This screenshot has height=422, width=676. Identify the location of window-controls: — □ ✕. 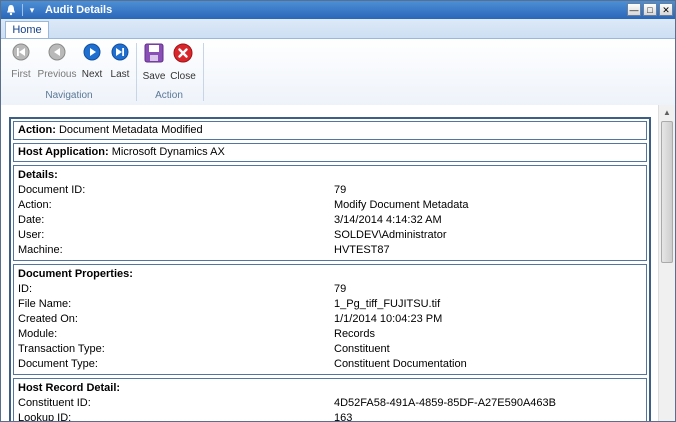
(650, 9).